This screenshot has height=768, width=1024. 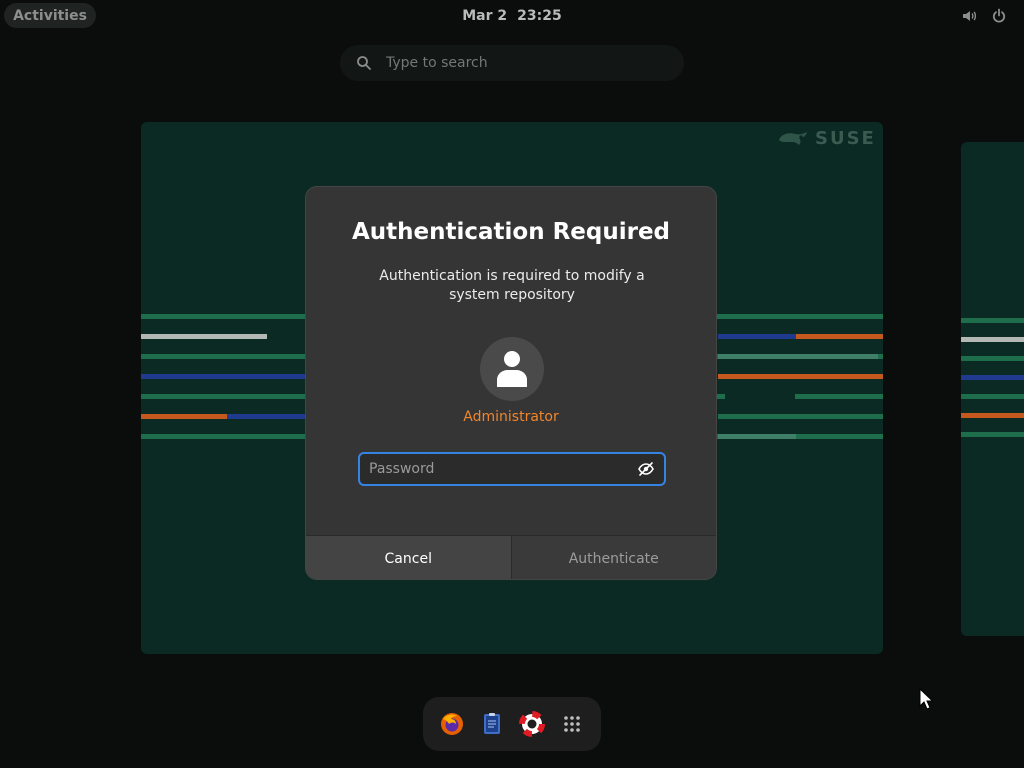 What do you see at coordinates (613, 557) in the screenshot?
I see `authenticate-button: Authenticate` at bounding box center [613, 557].